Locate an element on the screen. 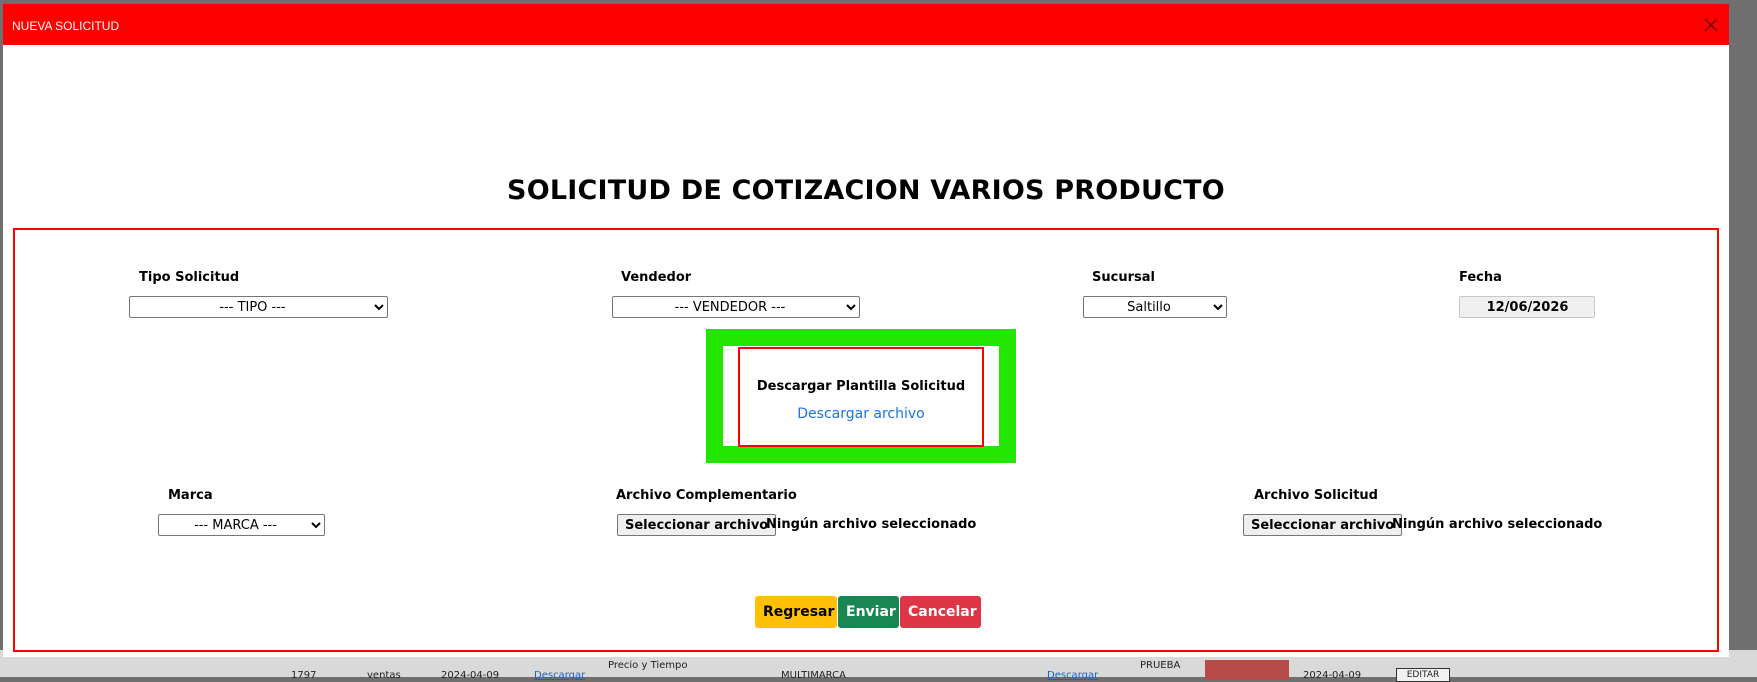 Image resolution: width=1757 pixels, height=682 pixels. archivo-solicitud-label: Archivo Solicitud is located at coordinates (1316, 495).